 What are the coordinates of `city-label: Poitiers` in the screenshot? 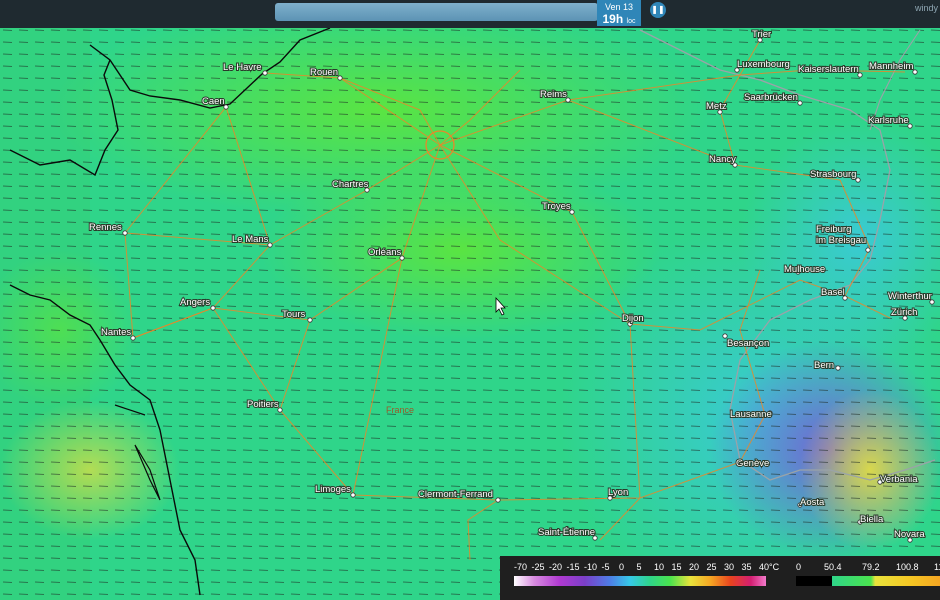 It's located at (263, 404).